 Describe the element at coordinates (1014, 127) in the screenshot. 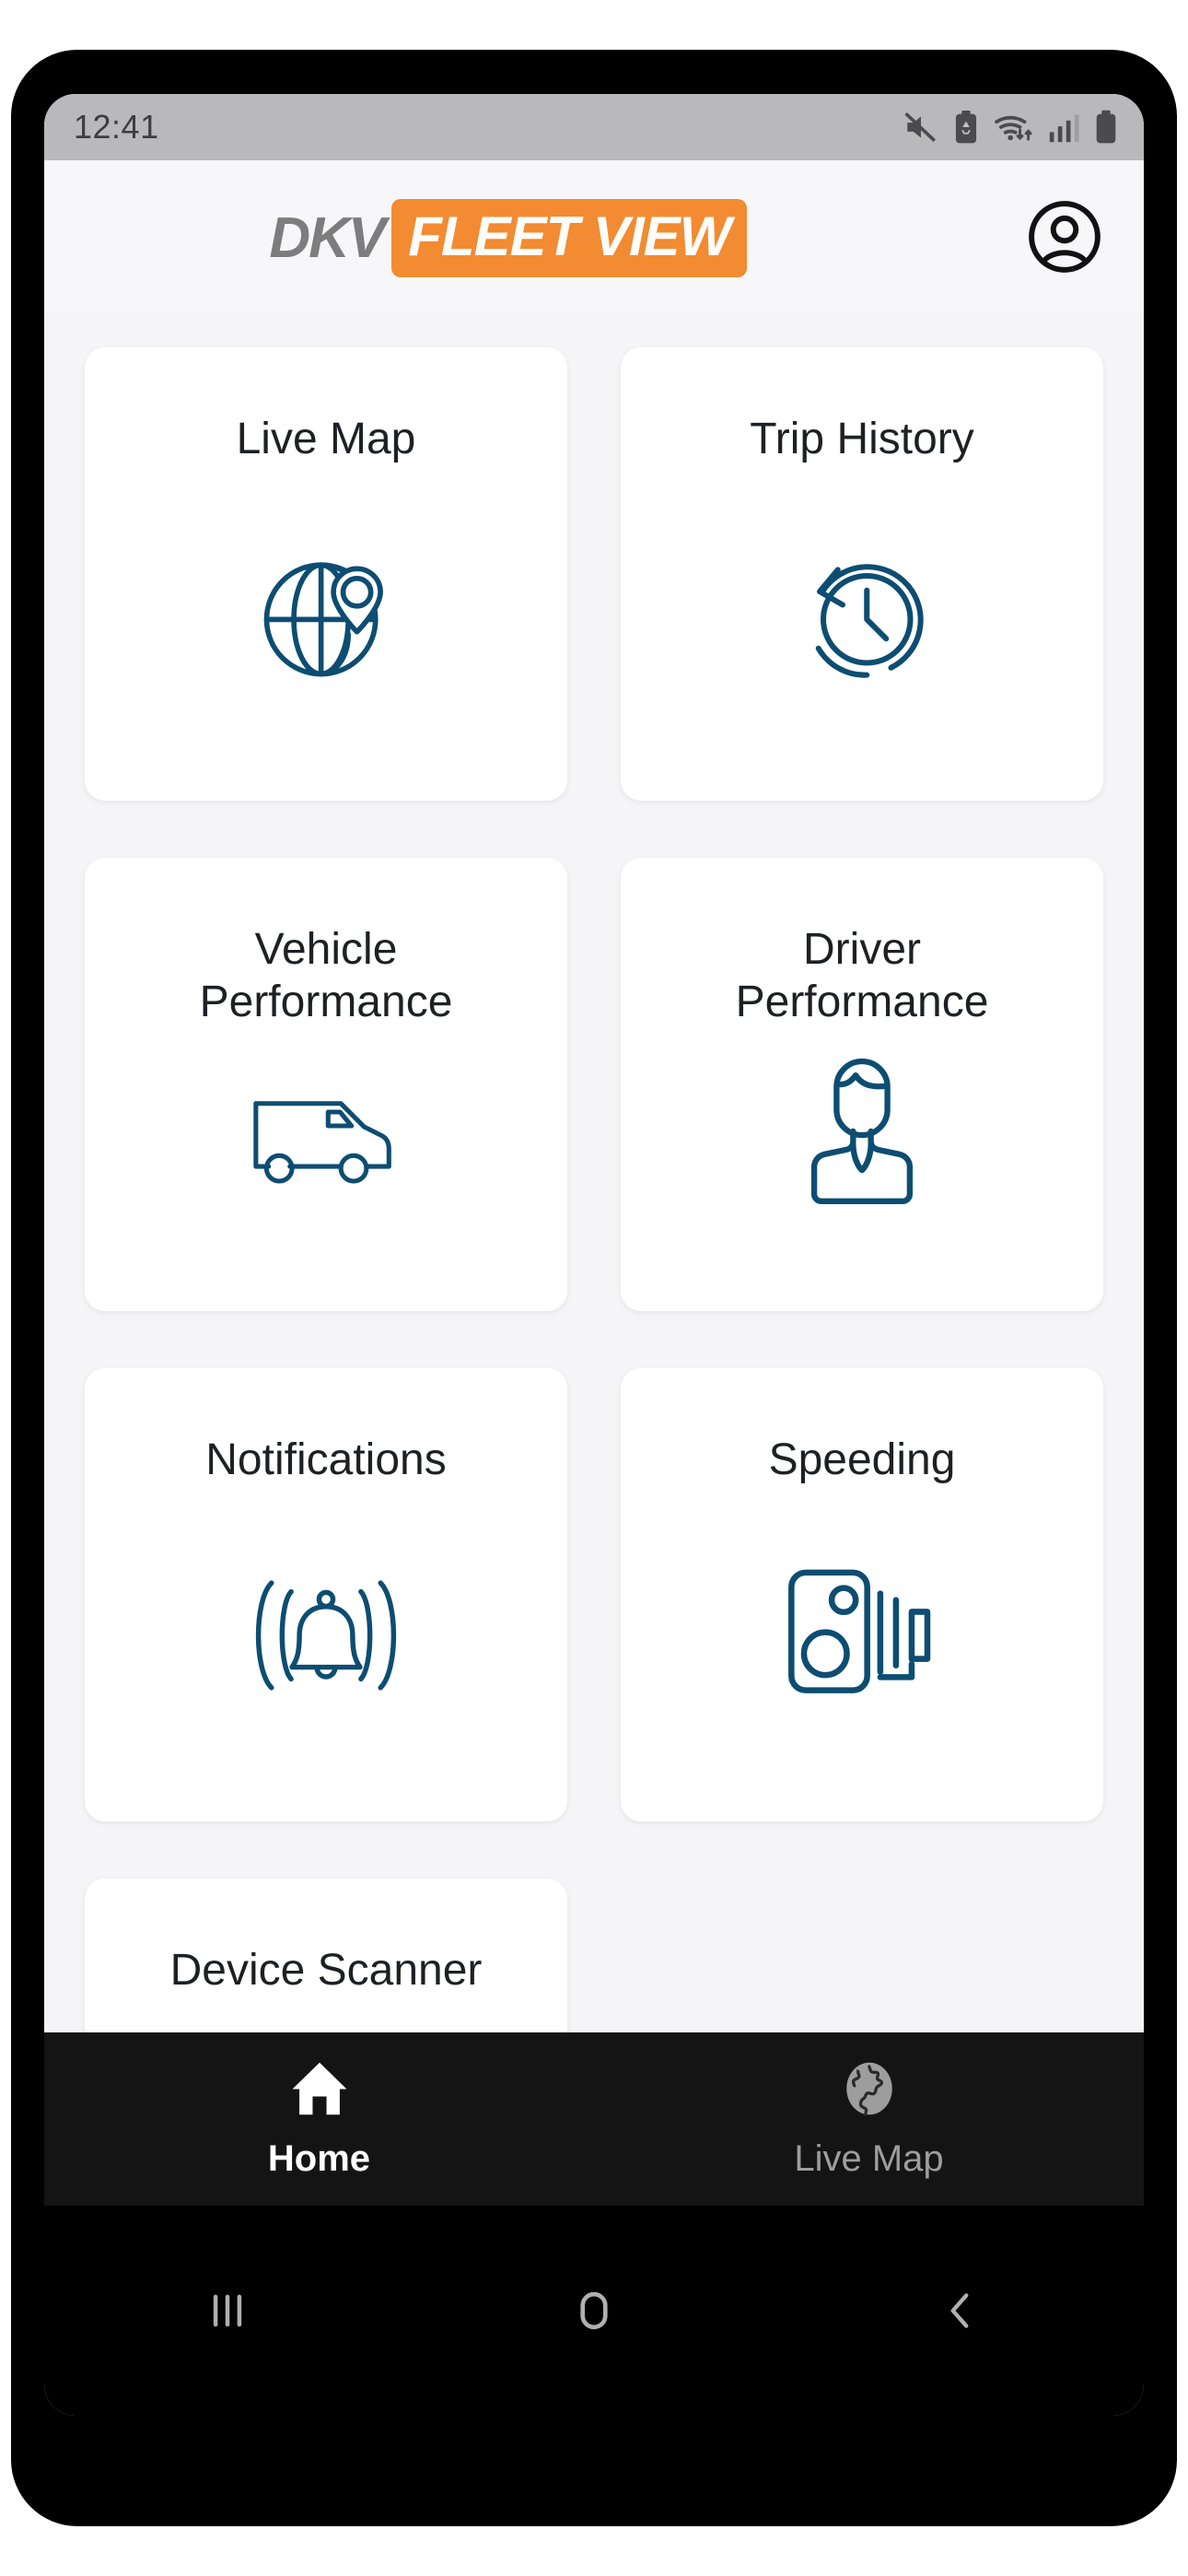

I see `wifi-icon` at that location.